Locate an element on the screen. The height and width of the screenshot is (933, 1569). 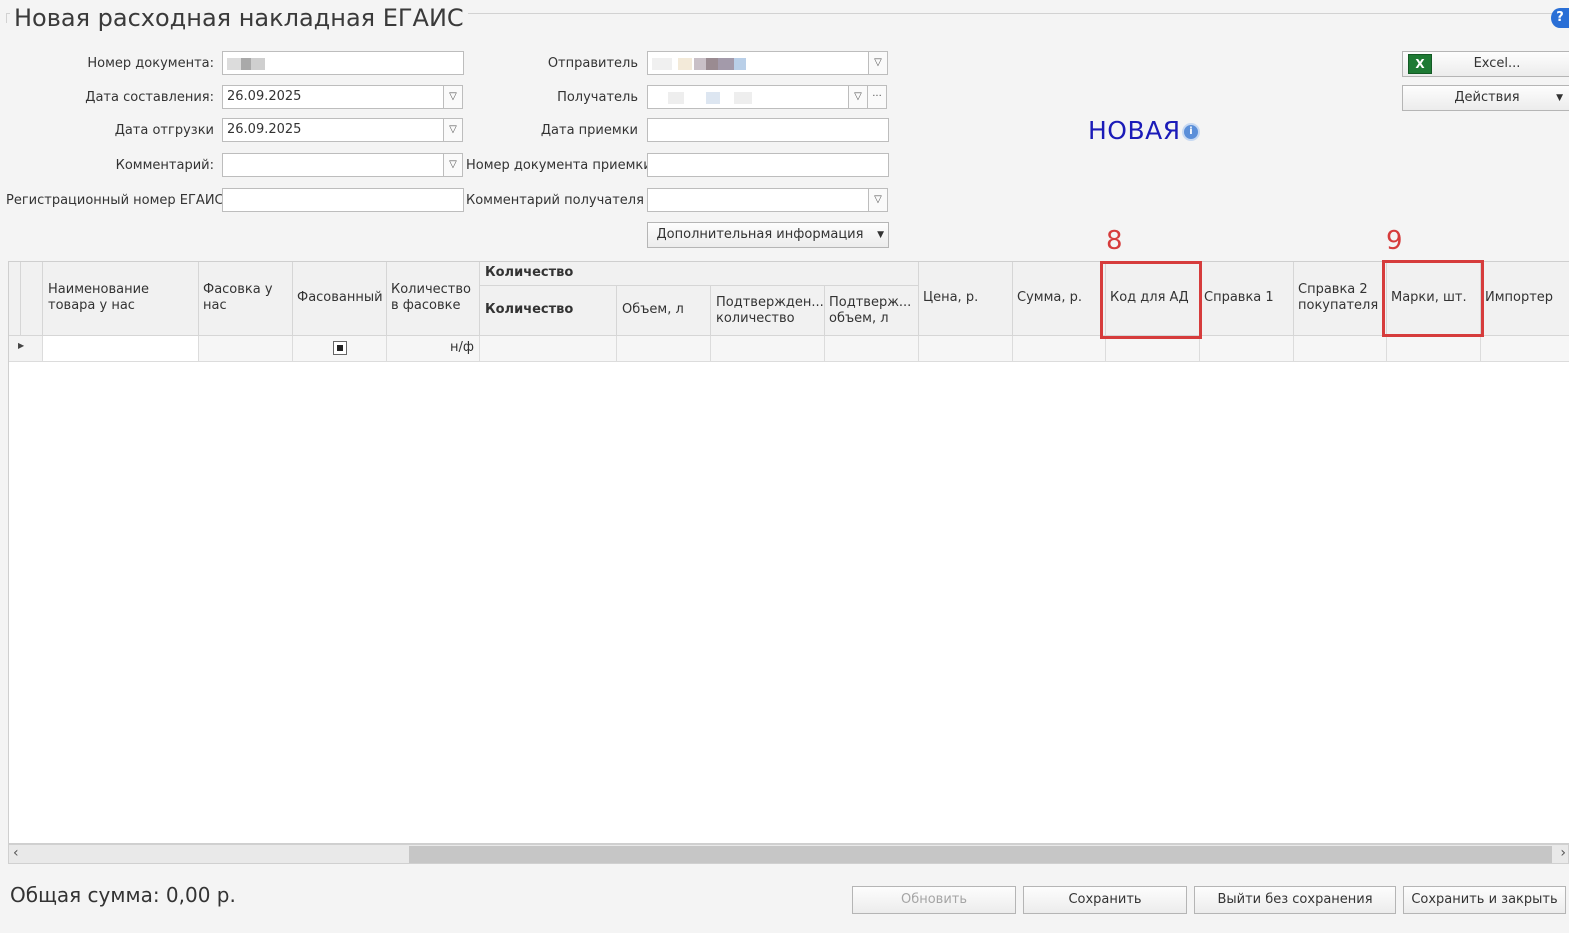
actions-label: Действия is located at coordinates (1487, 97).